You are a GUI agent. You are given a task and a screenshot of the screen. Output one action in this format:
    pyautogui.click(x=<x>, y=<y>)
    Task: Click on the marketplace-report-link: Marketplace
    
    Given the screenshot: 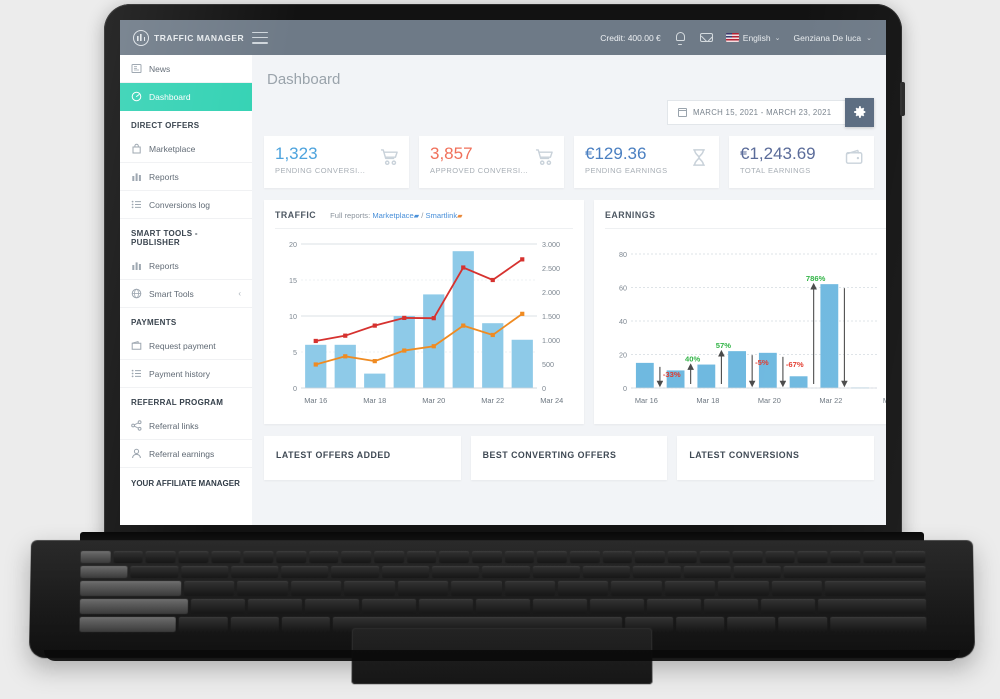 What is the action you would take?
    pyautogui.click(x=392, y=215)
    